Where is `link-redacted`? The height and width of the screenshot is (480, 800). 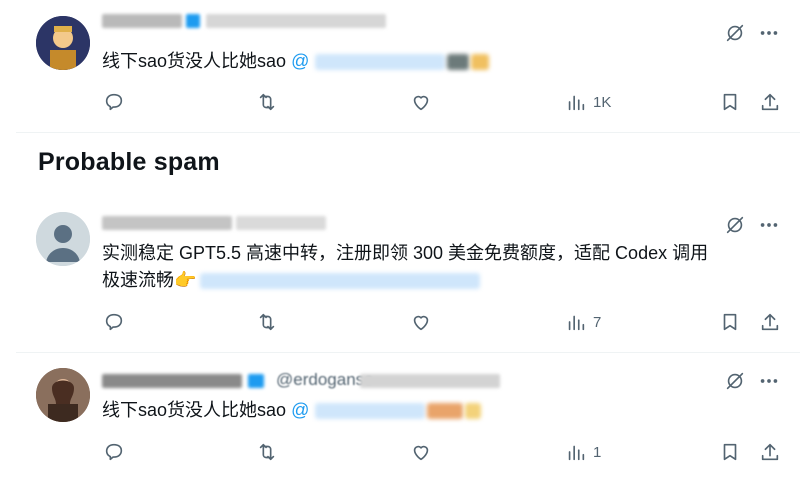 link-redacted is located at coordinates (340, 281).